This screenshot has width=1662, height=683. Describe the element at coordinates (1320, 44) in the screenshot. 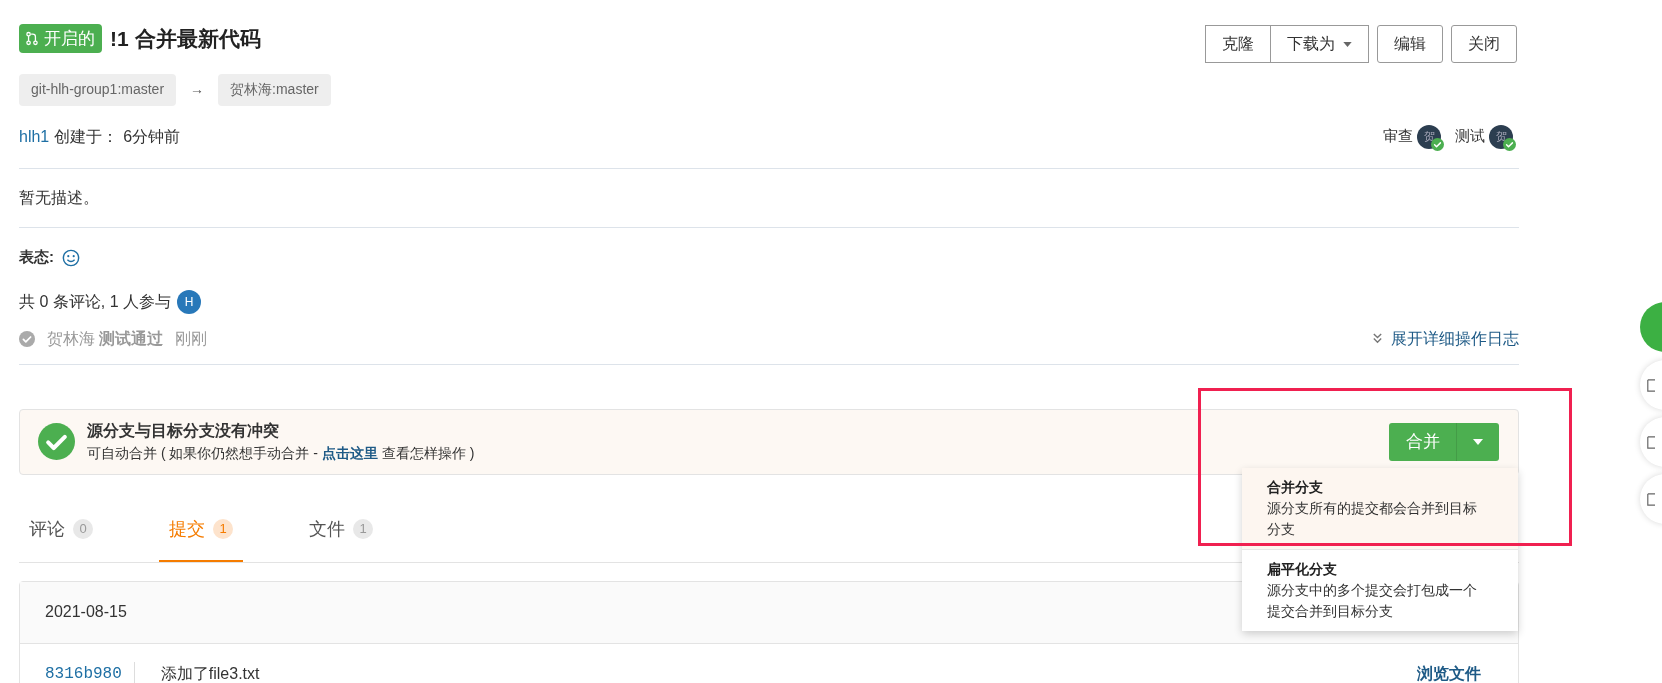

I see `download-dropdown: 下载为` at that location.